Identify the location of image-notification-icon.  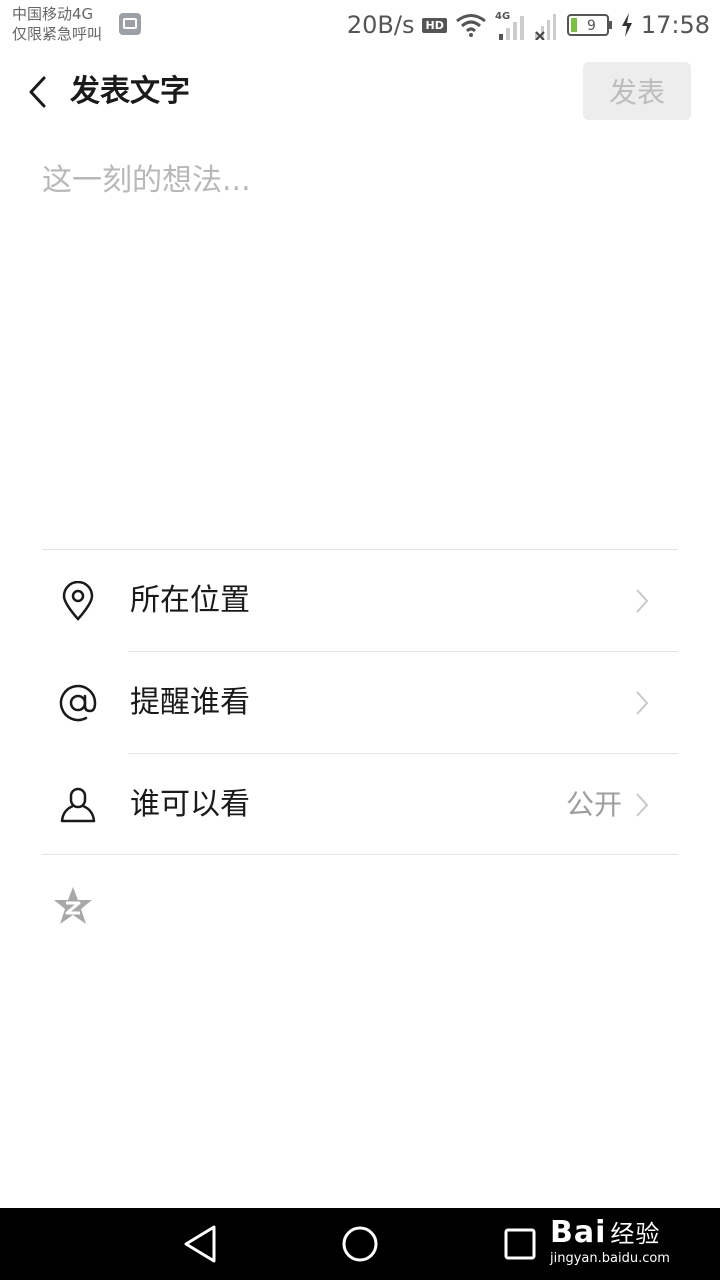
(130, 24).